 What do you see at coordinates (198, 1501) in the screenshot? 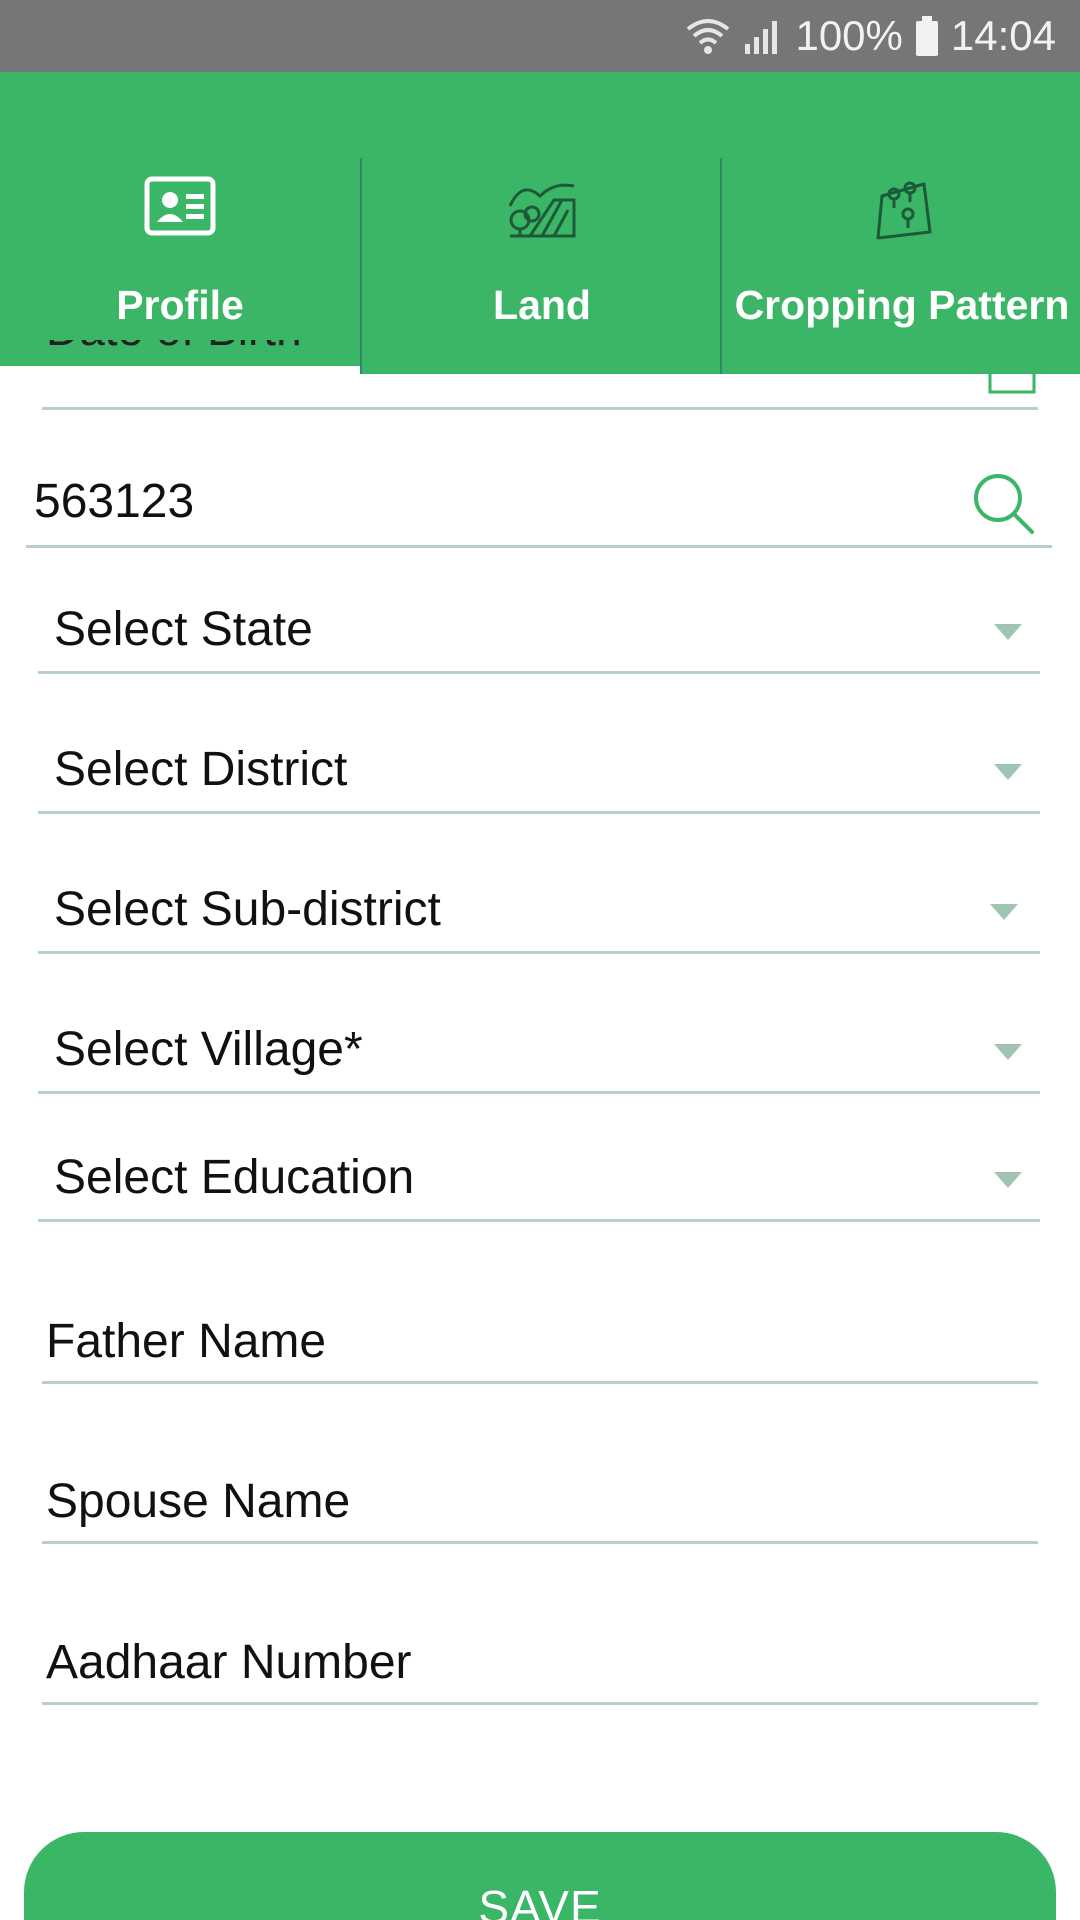
I see `spouse-name-placeholder: Spouse Name` at bounding box center [198, 1501].